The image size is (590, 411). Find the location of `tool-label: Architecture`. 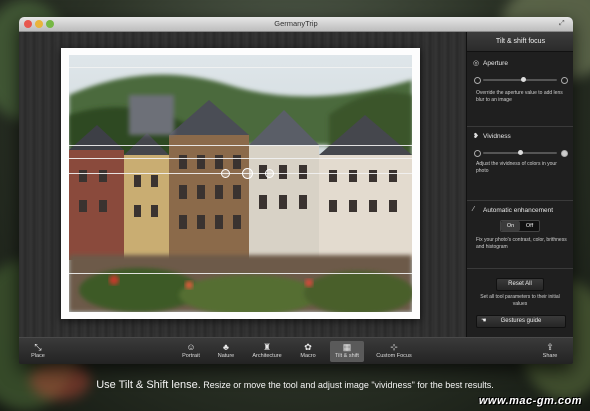

tool-label: Architecture is located at coordinates (267, 356).